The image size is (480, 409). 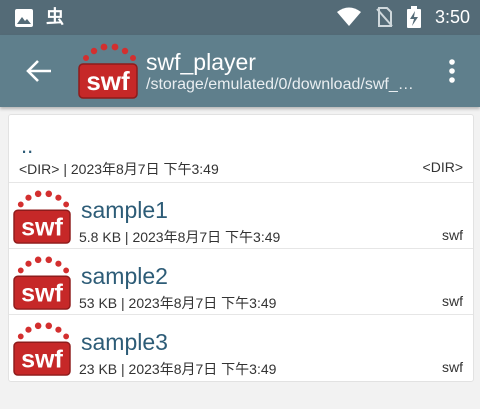 I want to click on file-name: sample3, so click(x=124, y=342).